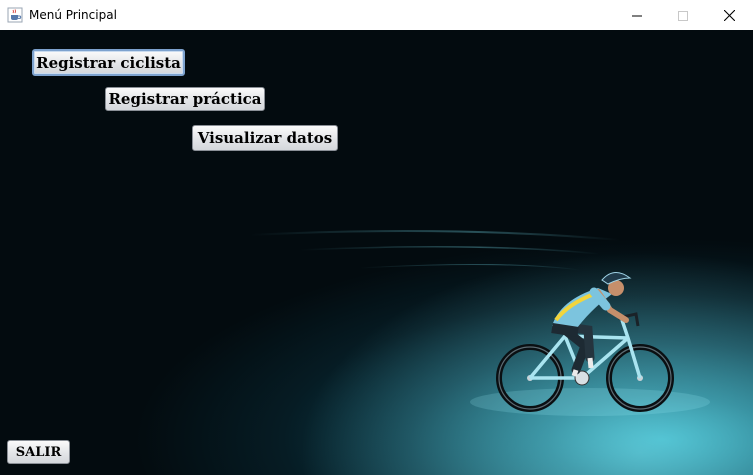 The width and height of the screenshot is (753, 475). I want to click on maximize-icon, so click(683, 15).